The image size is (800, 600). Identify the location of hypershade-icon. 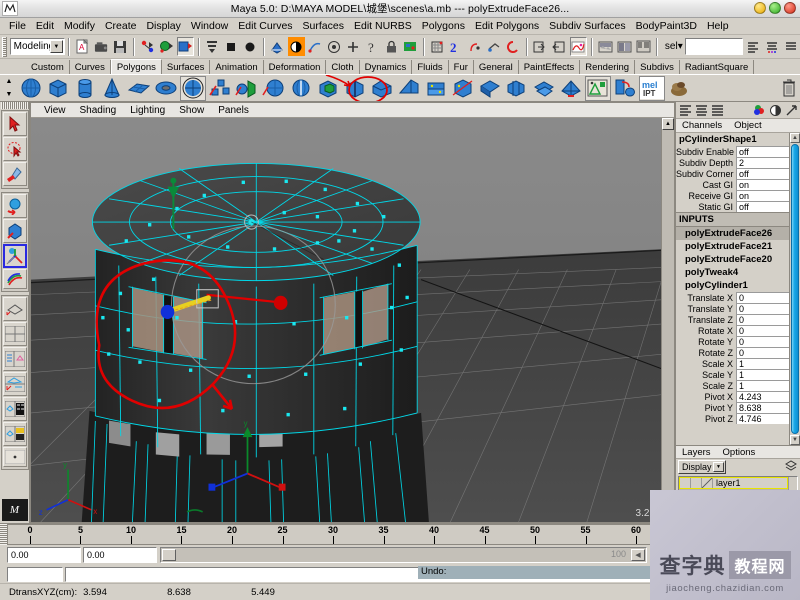
(643, 46).